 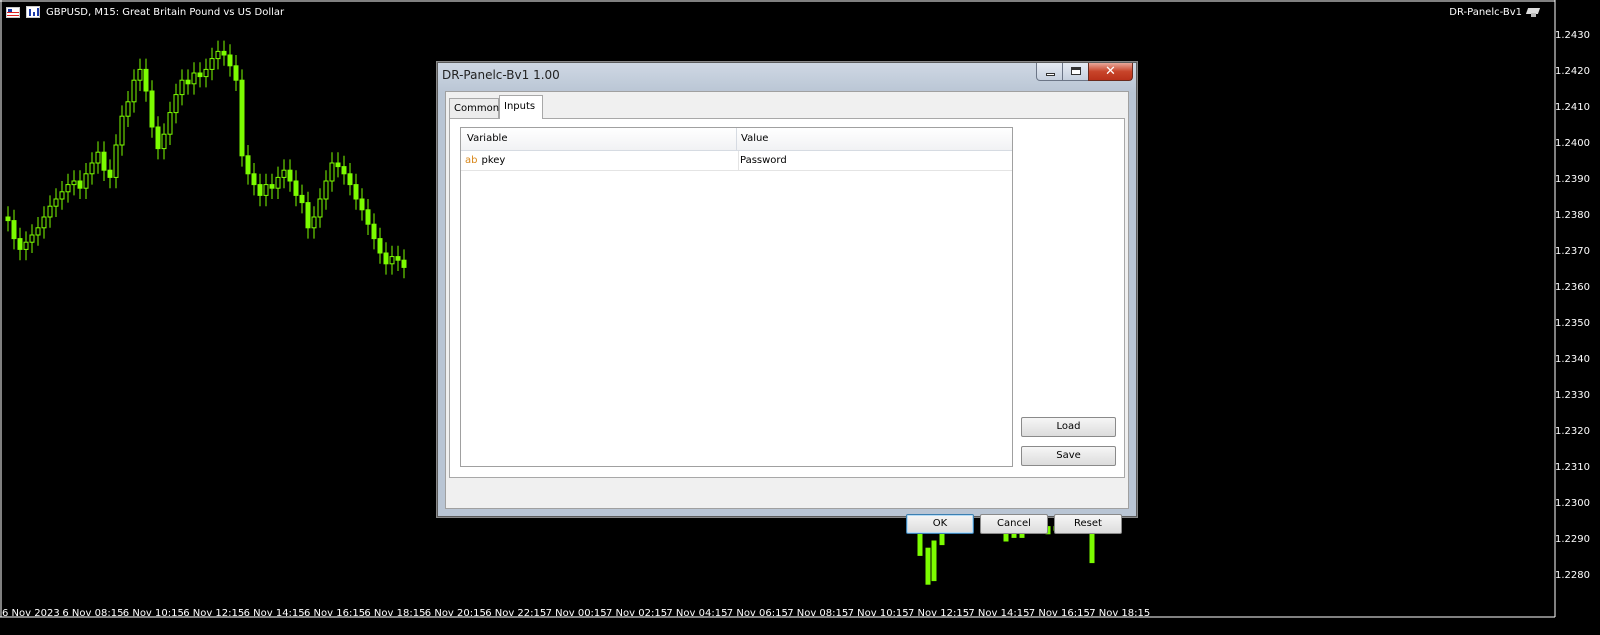 I want to click on value-cell: Password, so click(x=875, y=160).